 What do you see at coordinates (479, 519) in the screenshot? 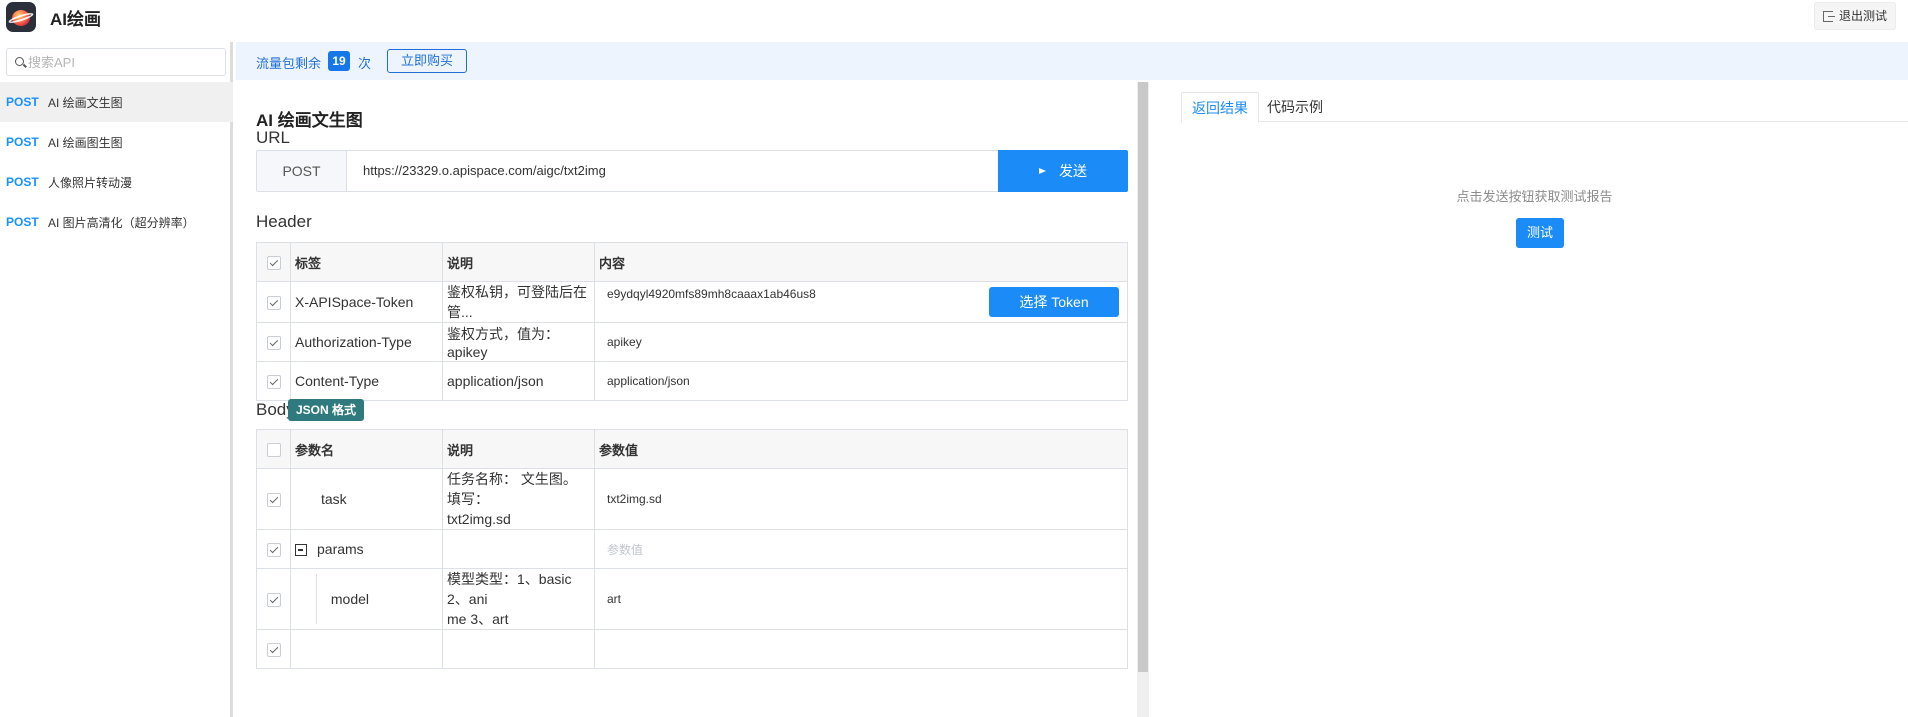
I see `param-desc-line: txt2img.sd` at bounding box center [479, 519].